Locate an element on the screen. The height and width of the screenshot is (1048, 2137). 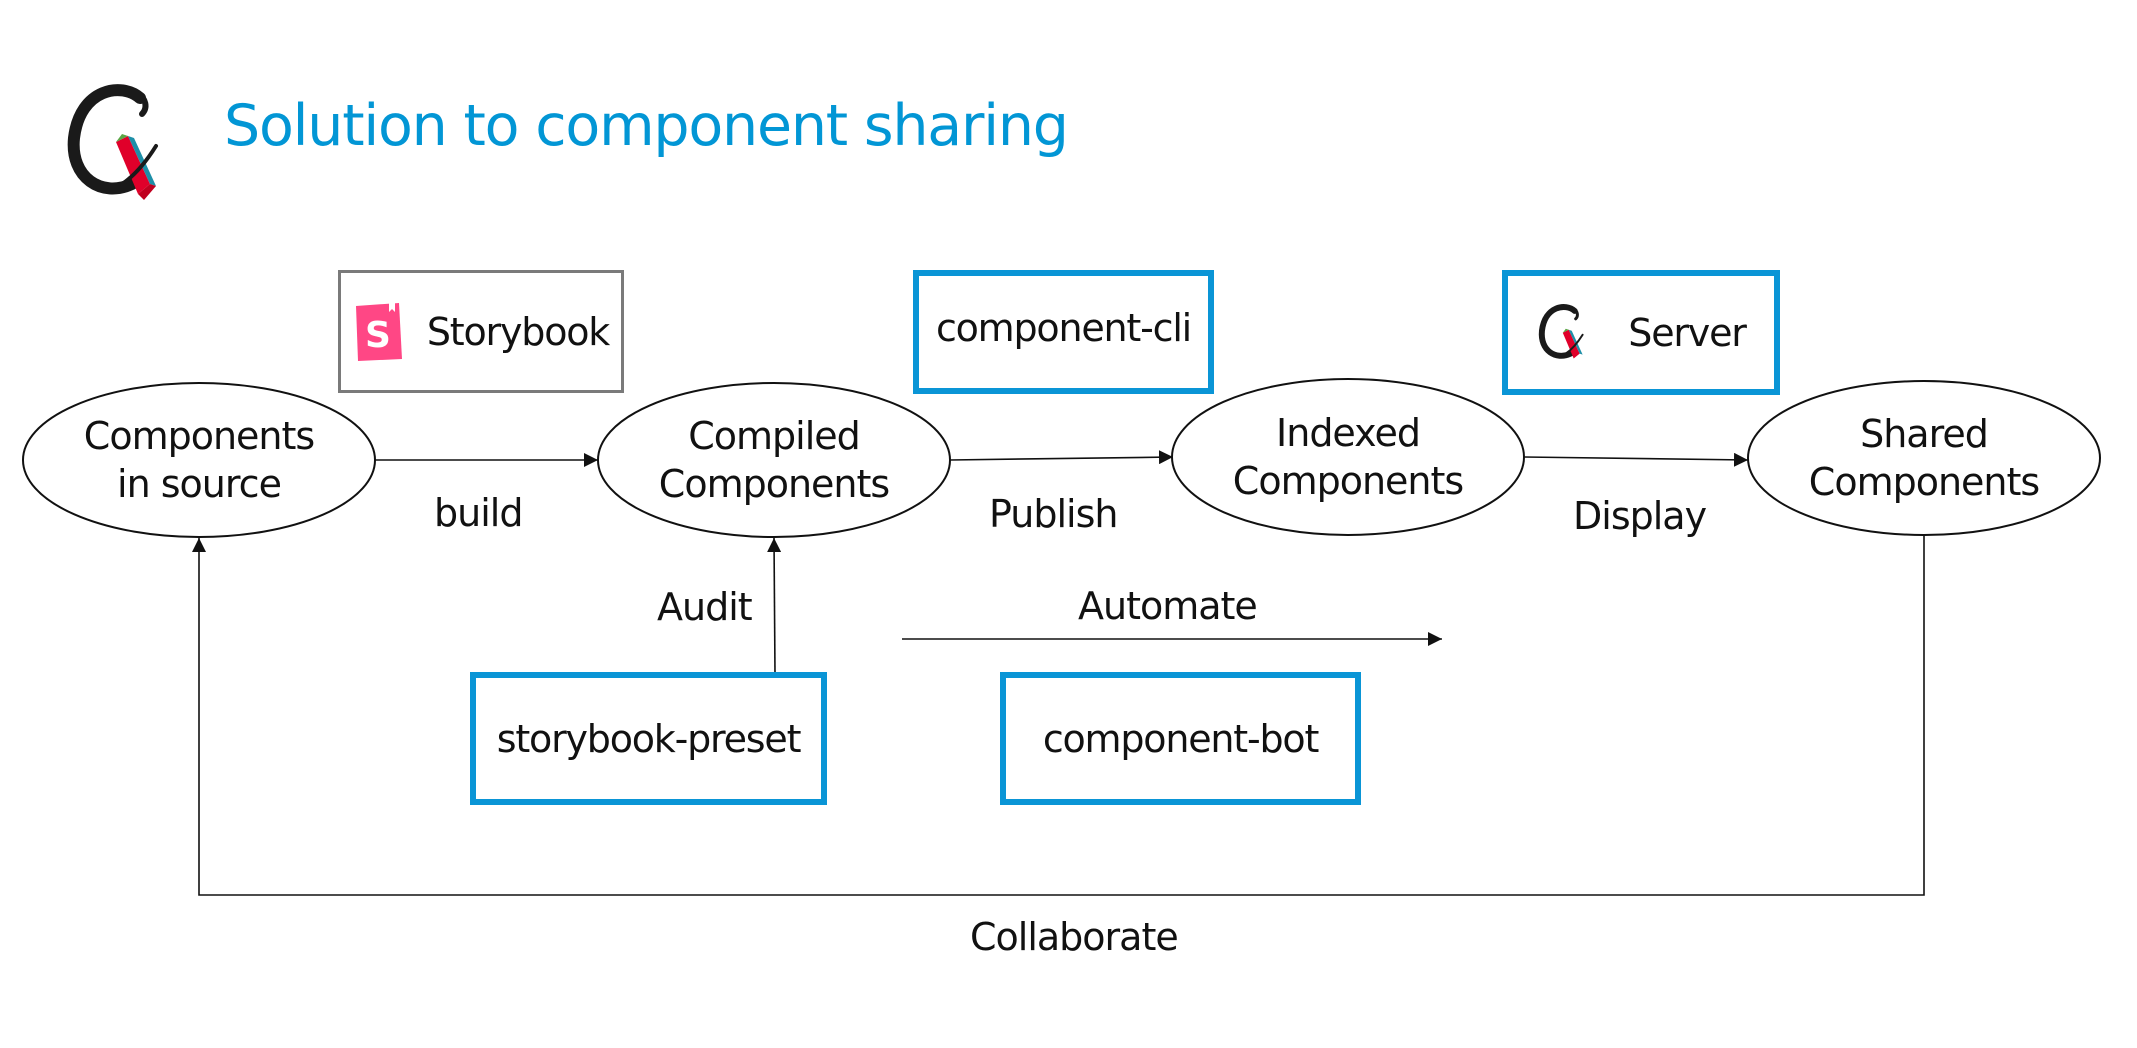
edge-audit-arrow is located at coordinates (774, 606).